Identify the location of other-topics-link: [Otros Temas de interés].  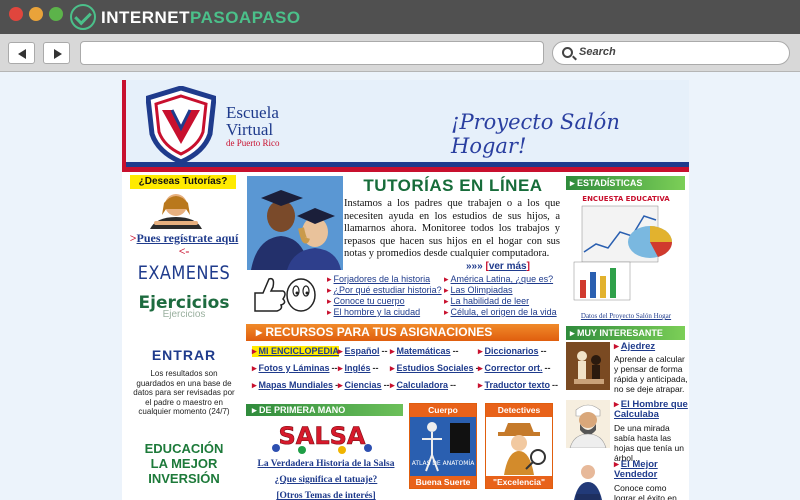
(326, 494).